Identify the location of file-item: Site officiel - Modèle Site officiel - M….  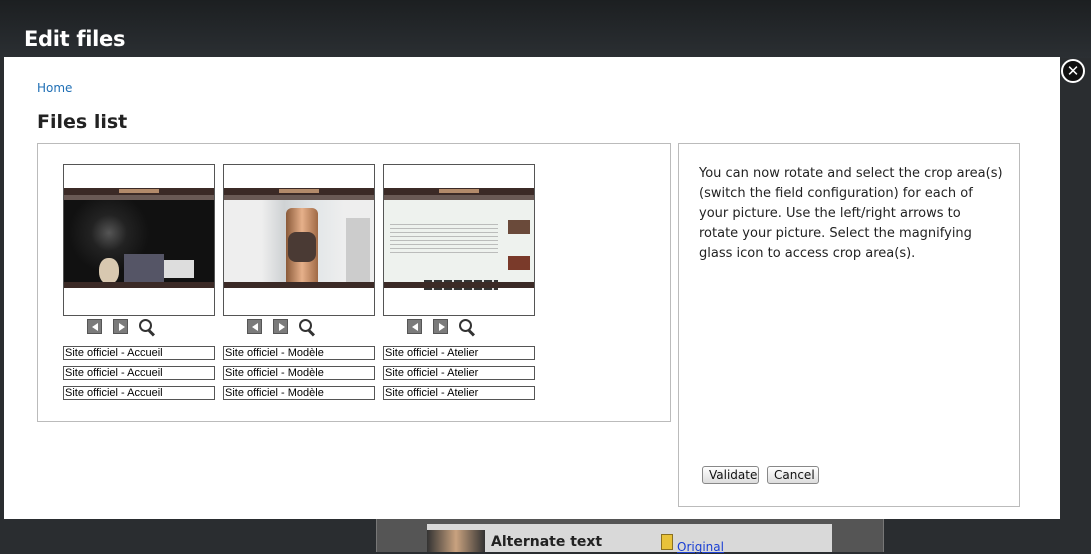
(299, 282).